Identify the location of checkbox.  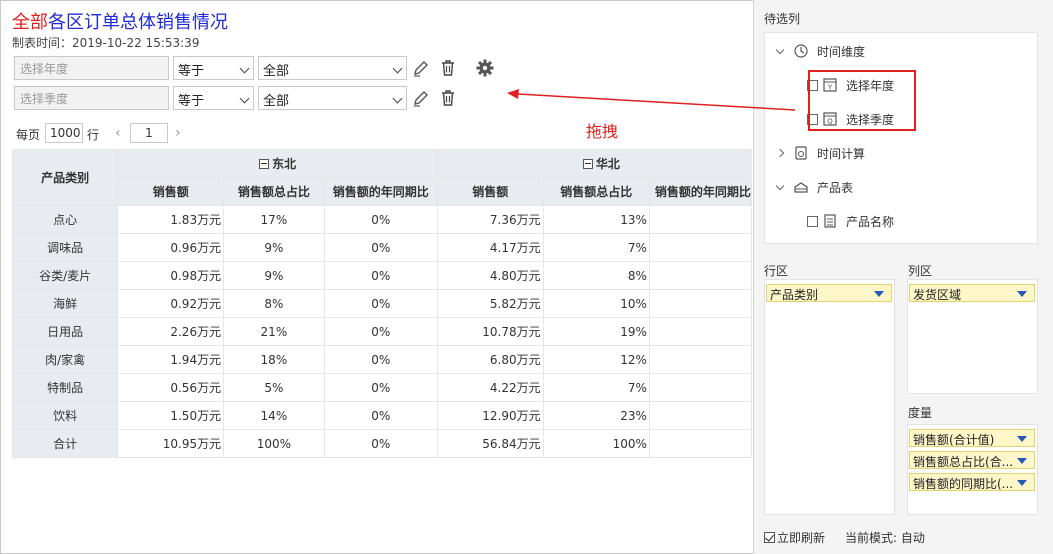
(812, 221).